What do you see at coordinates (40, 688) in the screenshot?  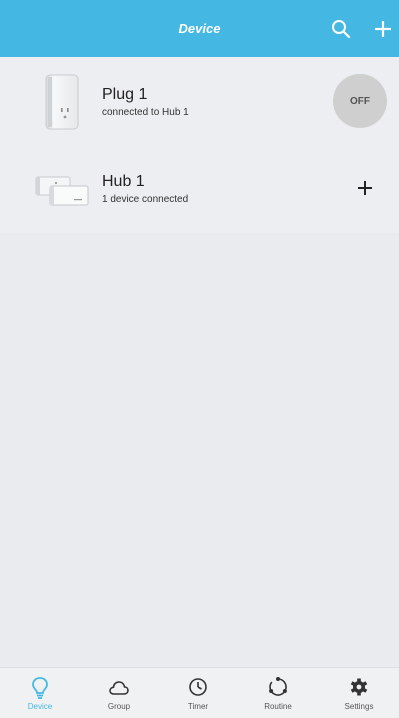 I see `bulb-icon` at bounding box center [40, 688].